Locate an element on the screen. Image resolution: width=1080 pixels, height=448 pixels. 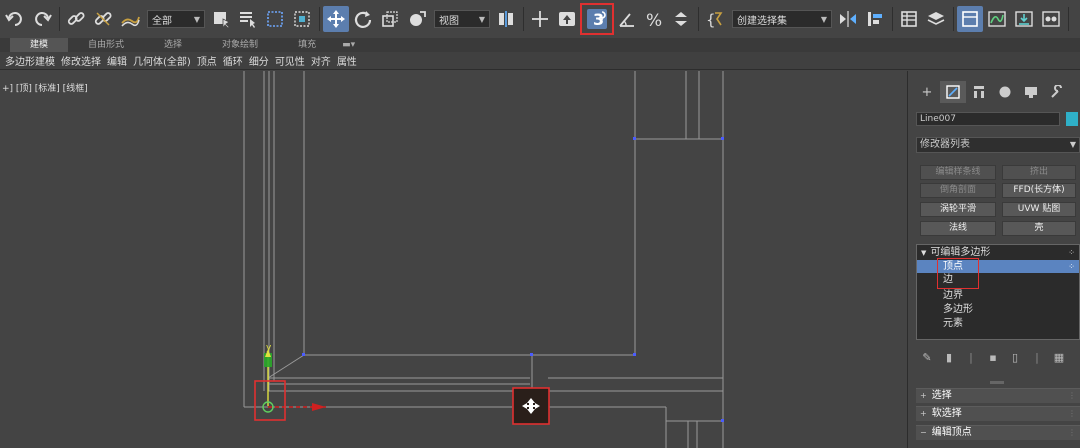
bevel-profile-button: 倒角剖面 is located at coordinates (958, 190).